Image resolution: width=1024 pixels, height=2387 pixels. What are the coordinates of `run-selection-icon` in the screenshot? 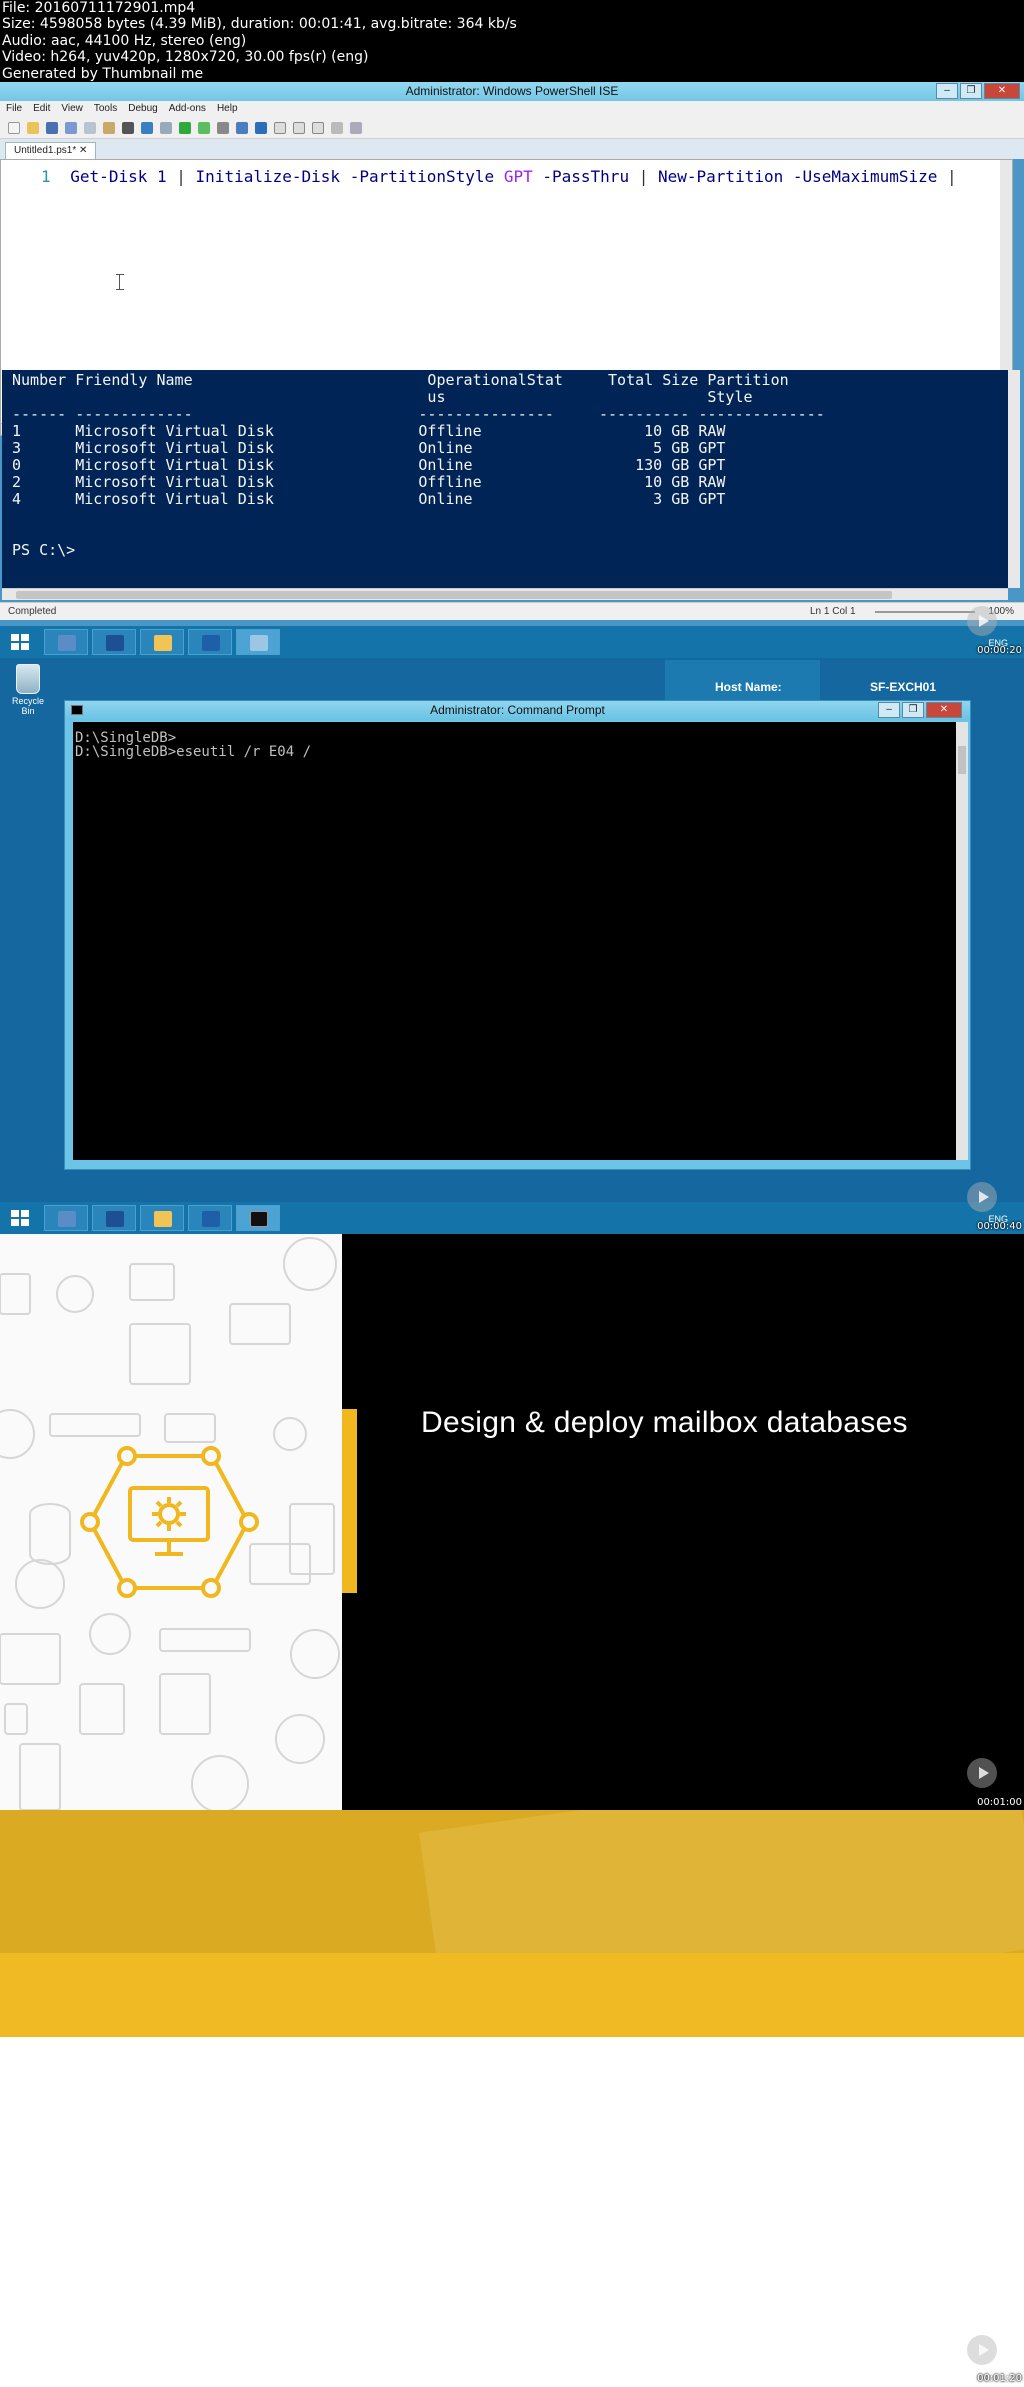 It's located at (204, 127).